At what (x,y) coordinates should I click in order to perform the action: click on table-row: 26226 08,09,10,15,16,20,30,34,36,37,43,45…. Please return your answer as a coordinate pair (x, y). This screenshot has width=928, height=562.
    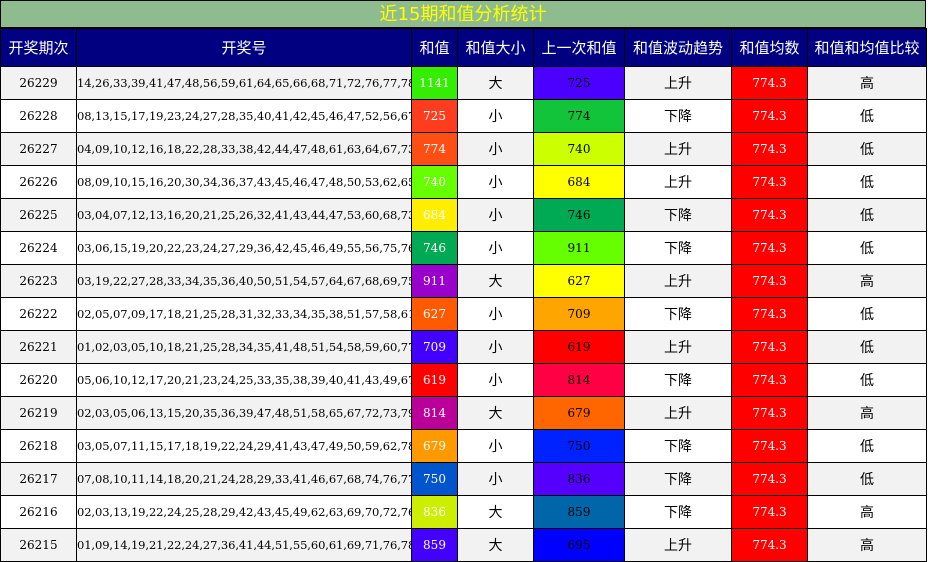
    Looking at the image, I should click on (463, 182).